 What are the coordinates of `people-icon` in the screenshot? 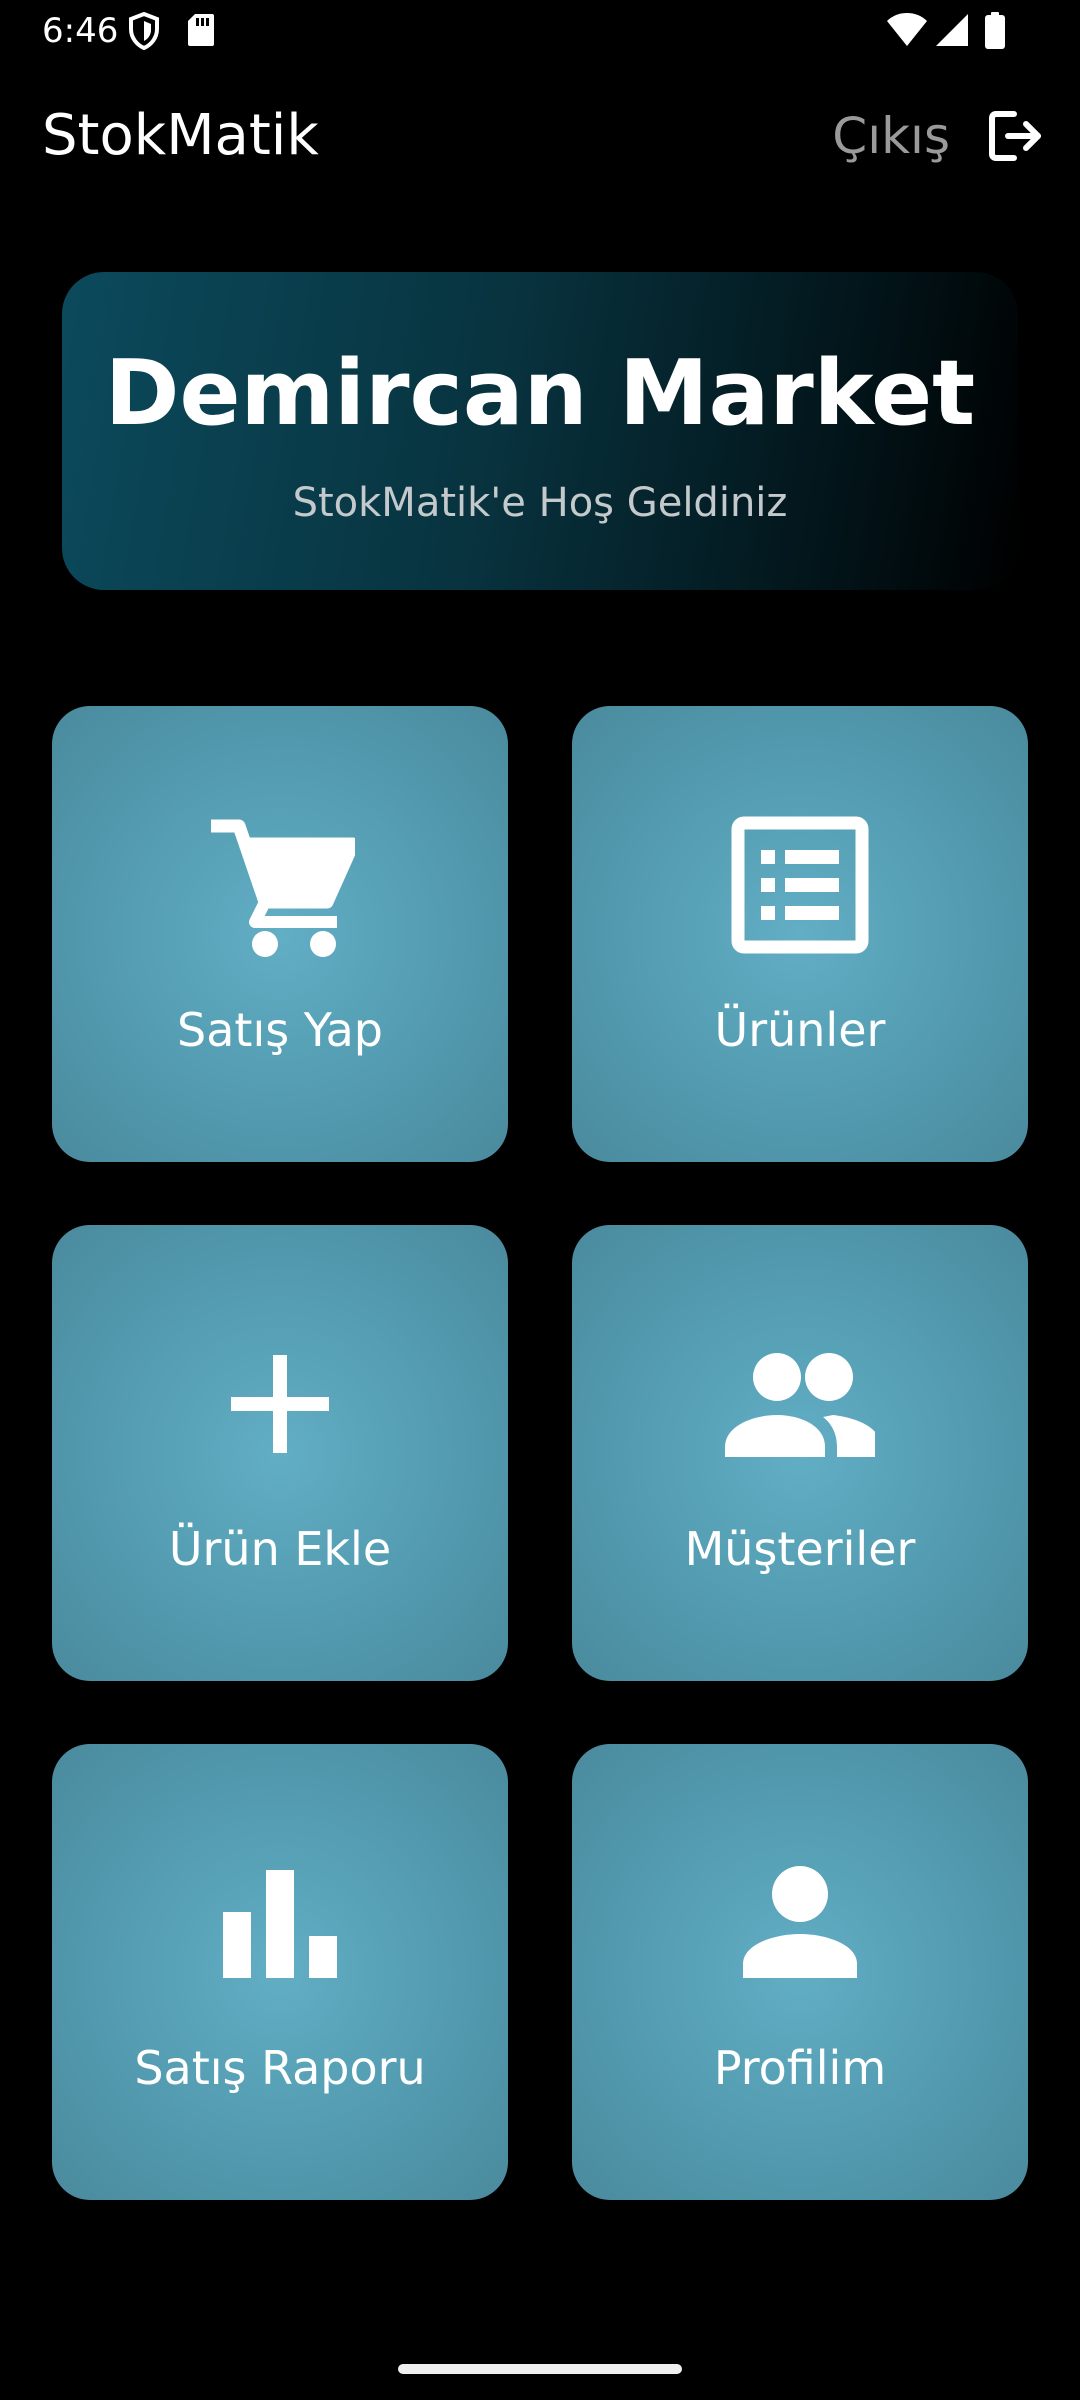 It's located at (800, 1405).